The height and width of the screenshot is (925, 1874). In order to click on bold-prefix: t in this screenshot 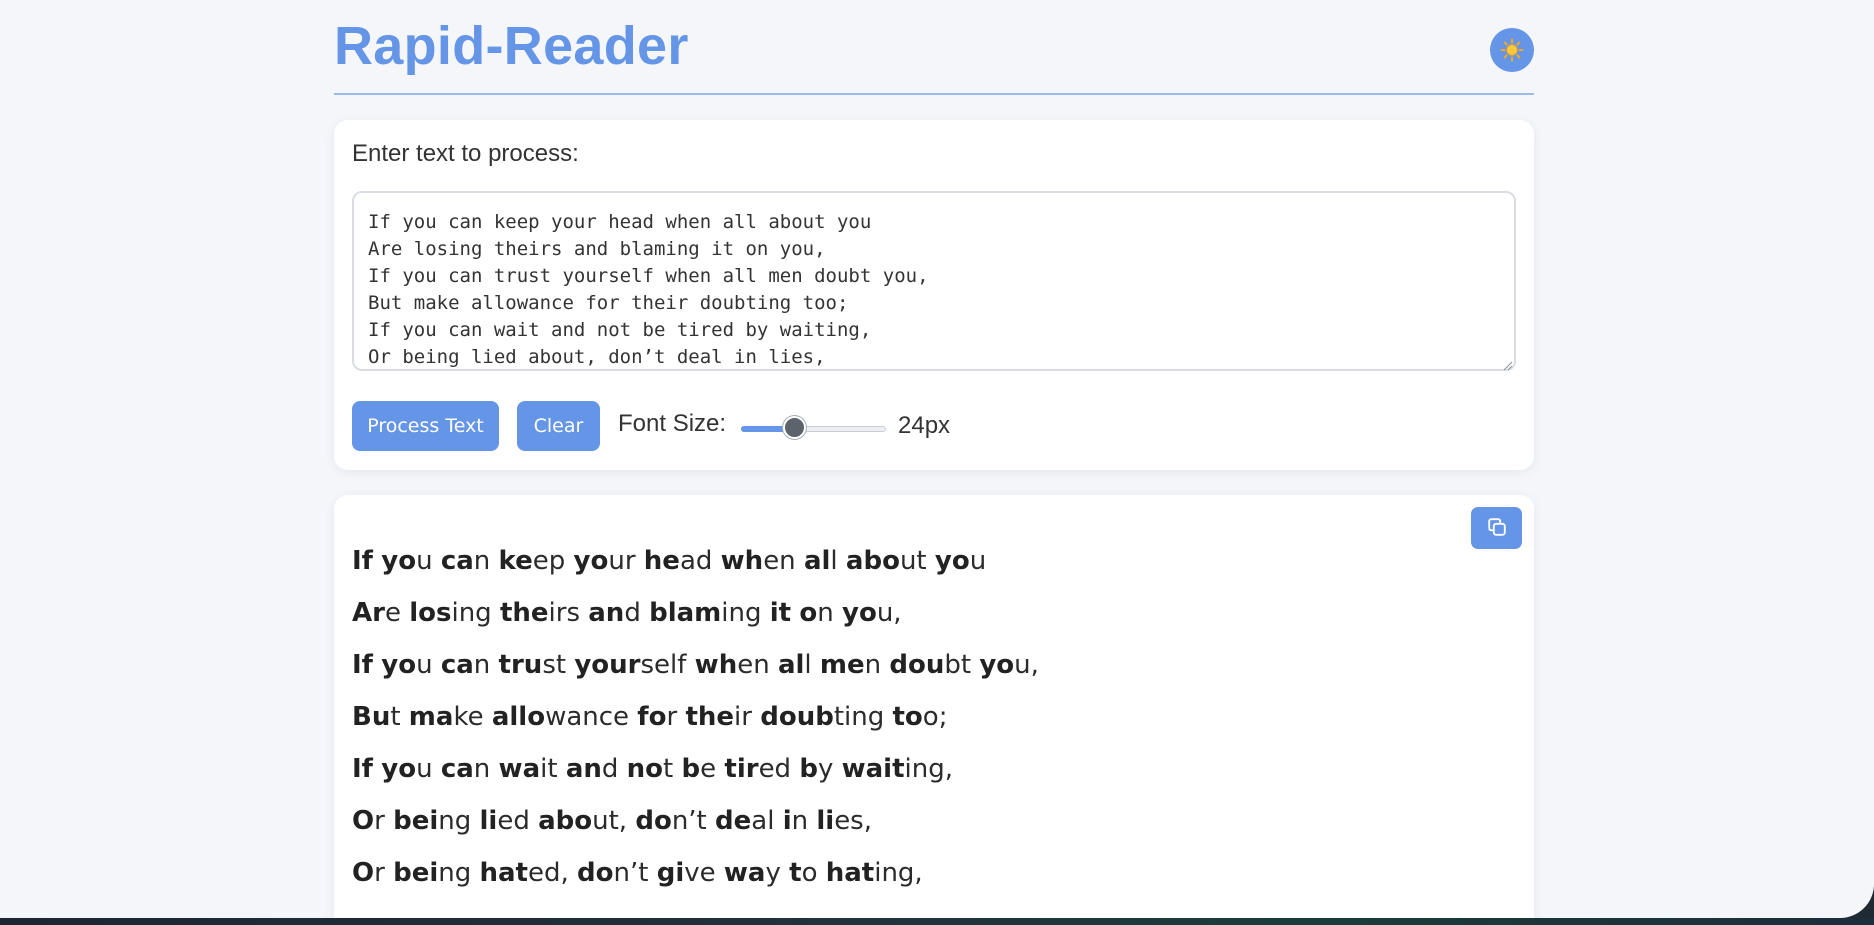, I will do `click(795, 873)`.